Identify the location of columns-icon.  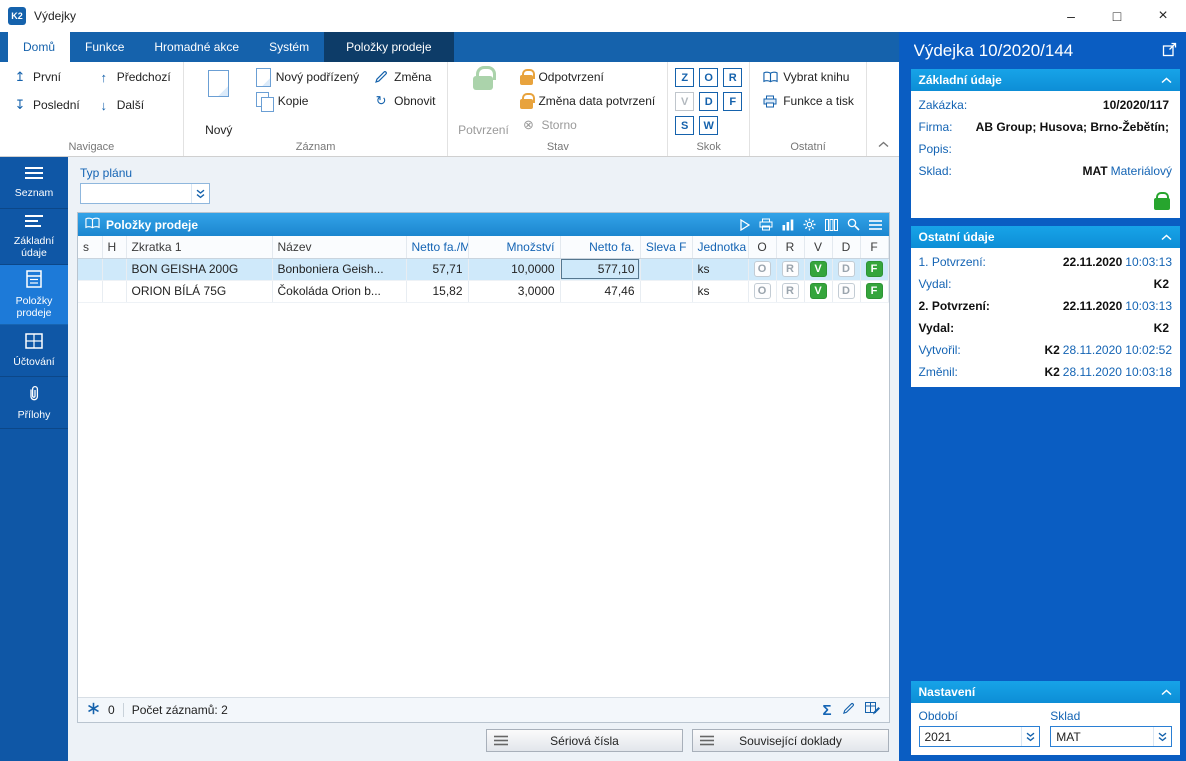
(831, 224).